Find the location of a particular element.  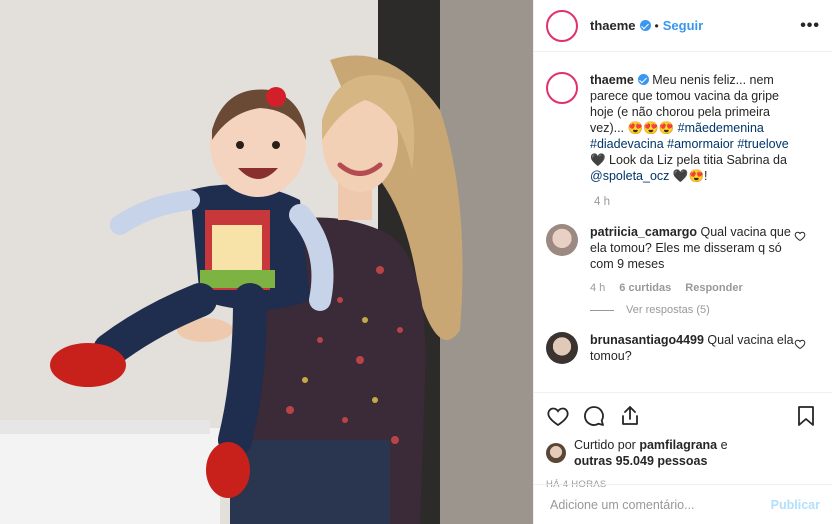

more-options-icon: ••• is located at coordinates (810, 25).